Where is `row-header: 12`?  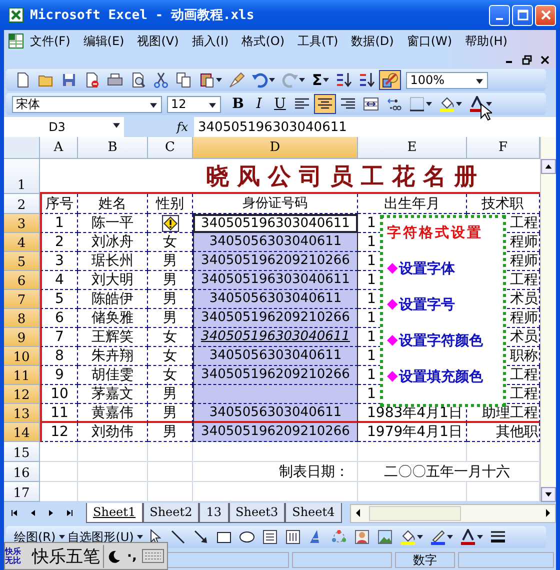
row-header: 12 is located at coordinates (22, 394).